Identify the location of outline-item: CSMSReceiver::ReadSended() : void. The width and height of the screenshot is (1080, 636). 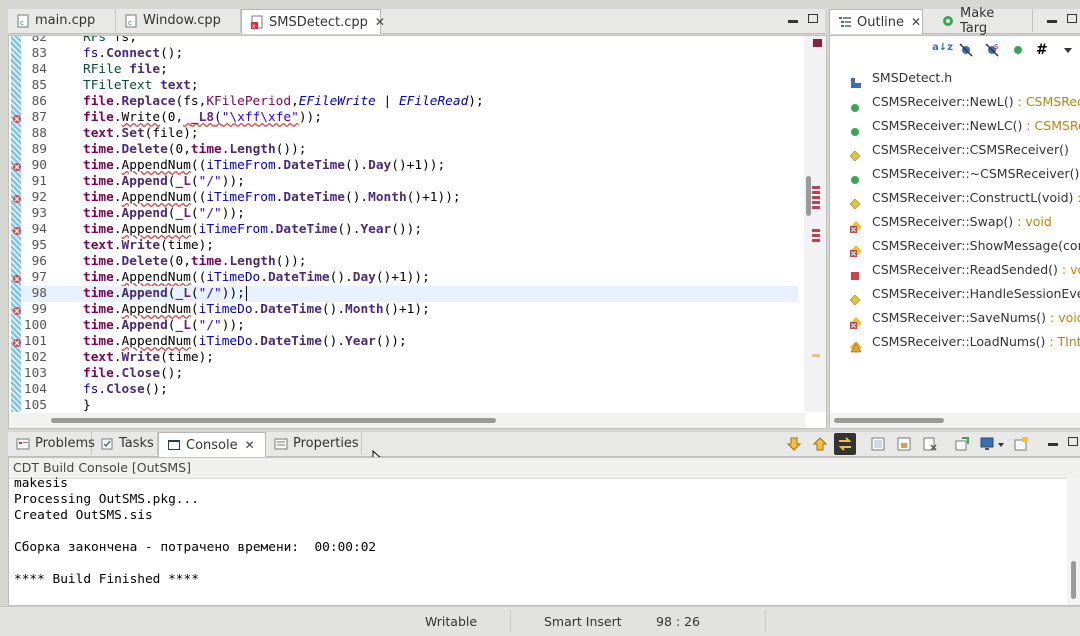
(955, 270).